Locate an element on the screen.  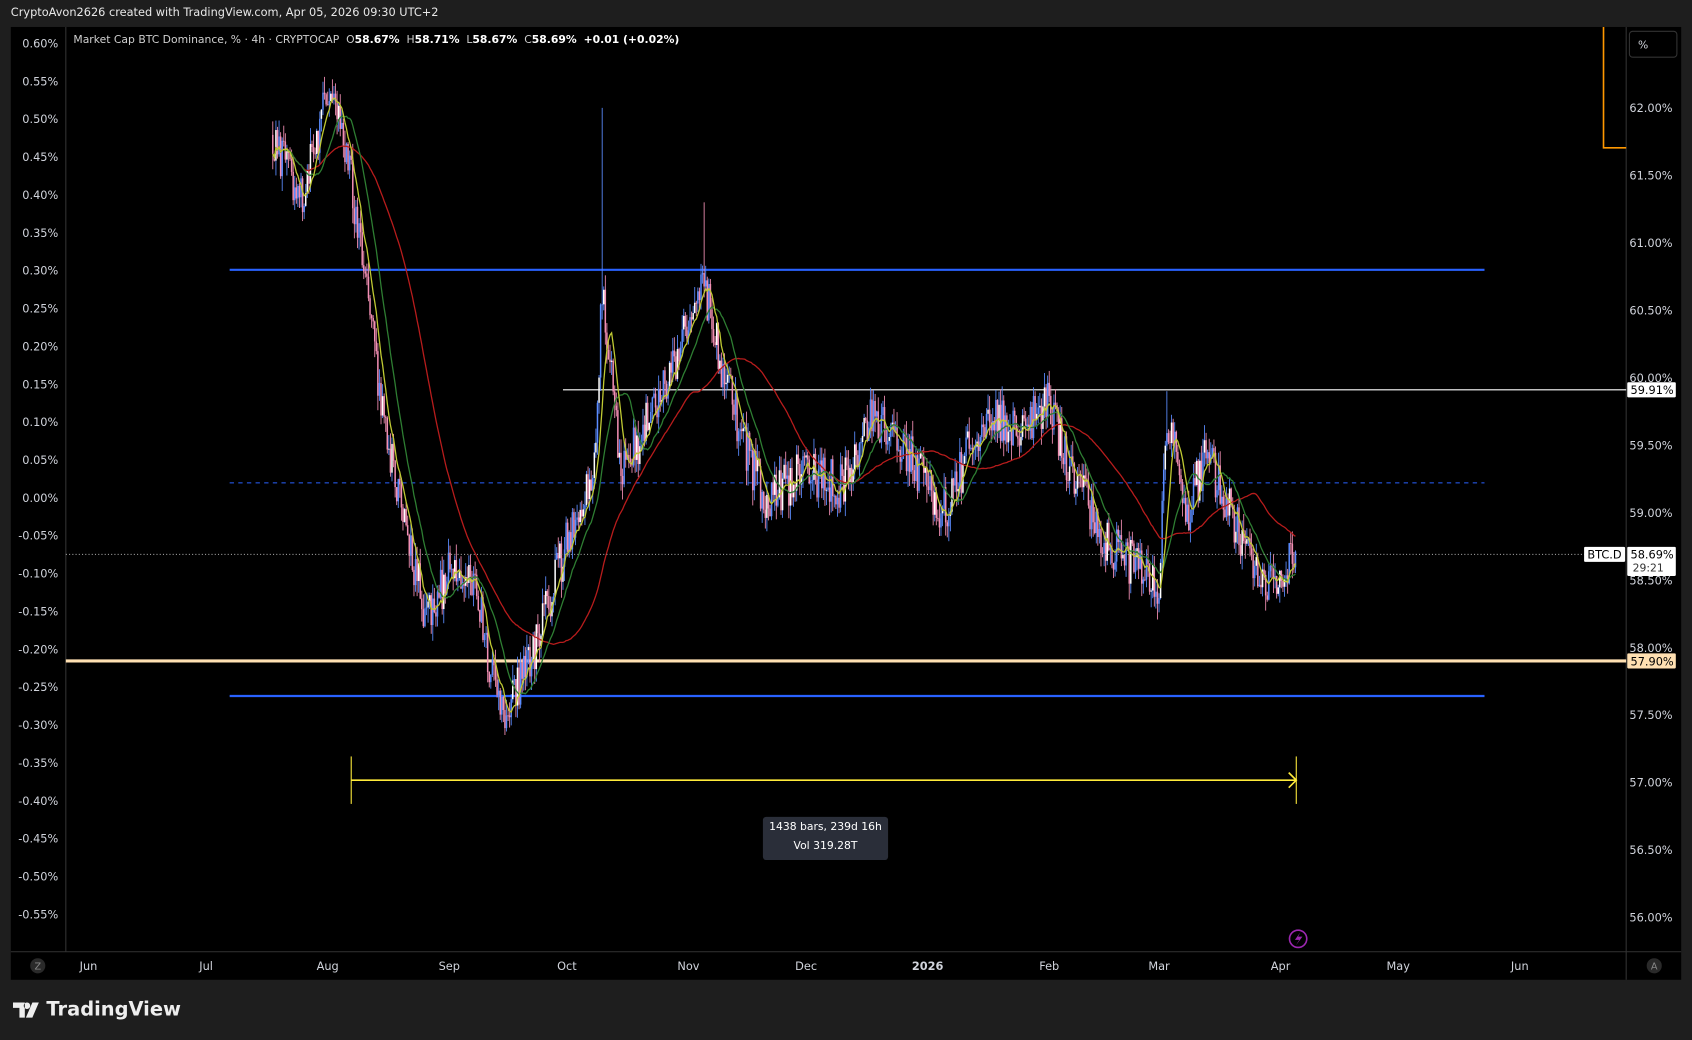
left-axis-tick: 0.10% is located at coordinates (40, 422).